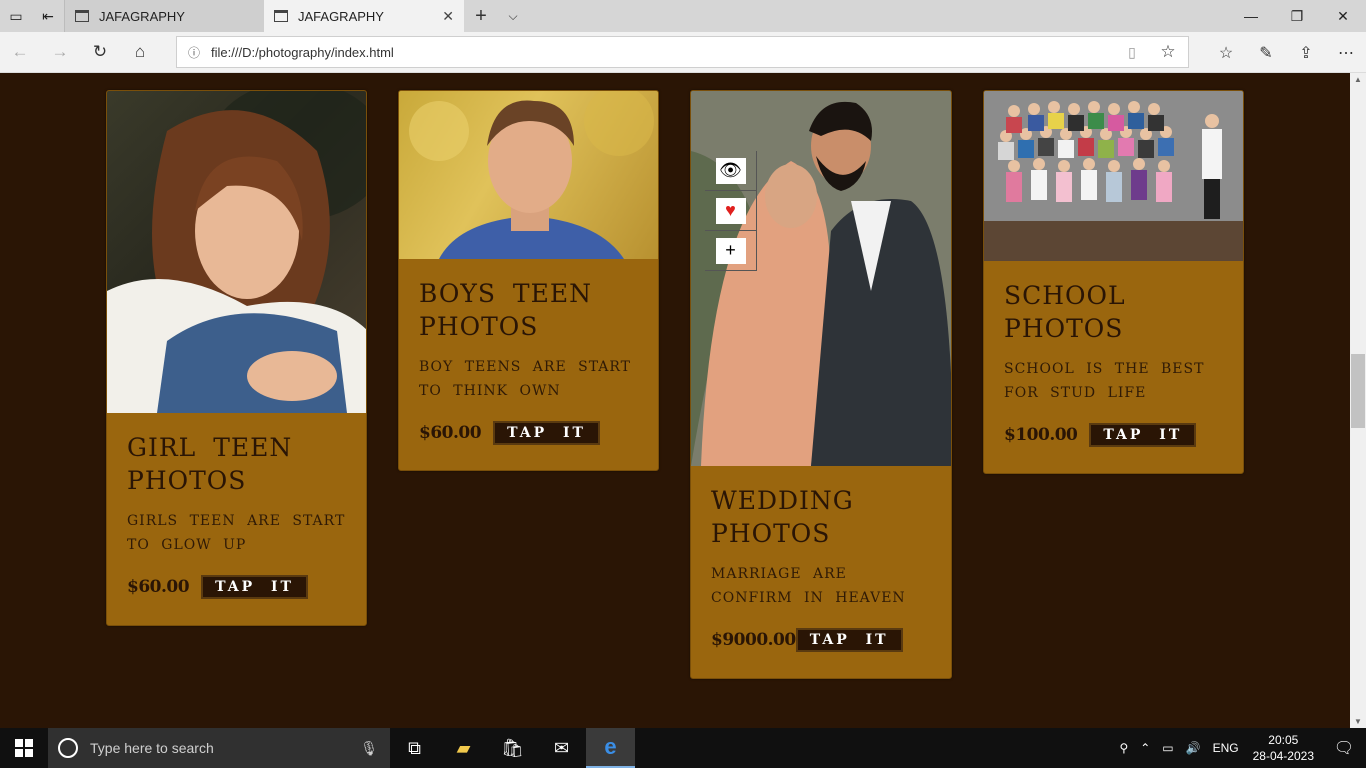 The height and width of the screenshot is (768, 1366). Describe the element at coordinates (210, 447) in the screenshot. I see `card-title-line1: GIRL TEEN` at that location.